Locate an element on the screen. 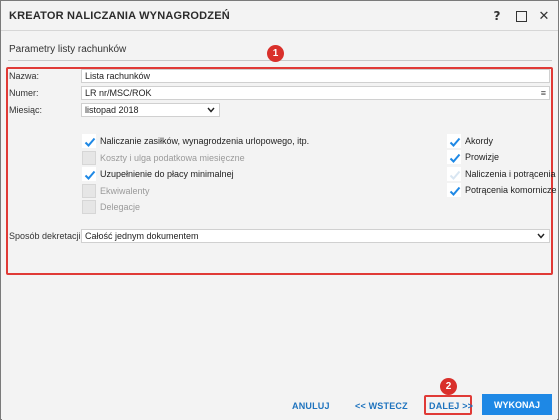  next-button: DALEJ >> is located at coordinates (451, 406).